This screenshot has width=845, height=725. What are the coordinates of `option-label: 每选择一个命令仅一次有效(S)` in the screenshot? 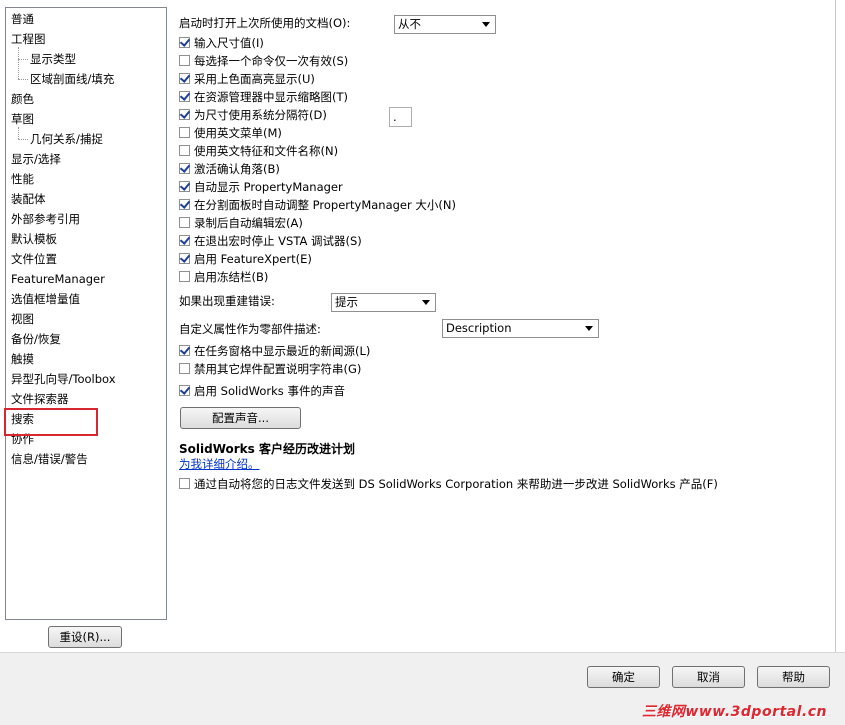 It's located at (271, 61).